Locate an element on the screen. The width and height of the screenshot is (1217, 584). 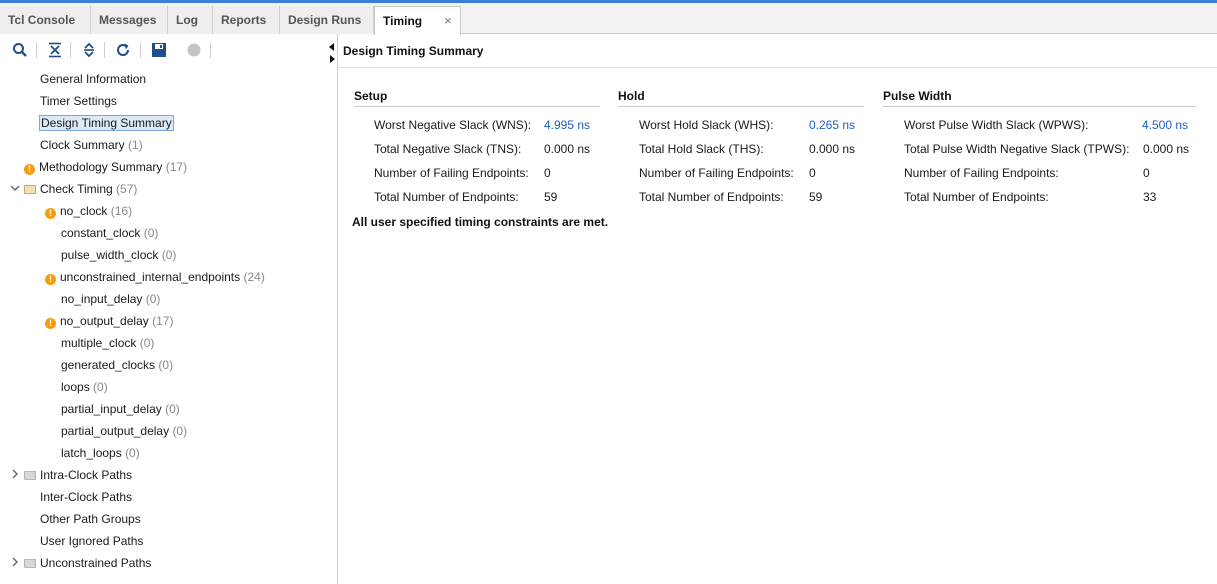
tree-item-partial-output-delay: partial_output_delay (0) is located at coordinates (124, 431).